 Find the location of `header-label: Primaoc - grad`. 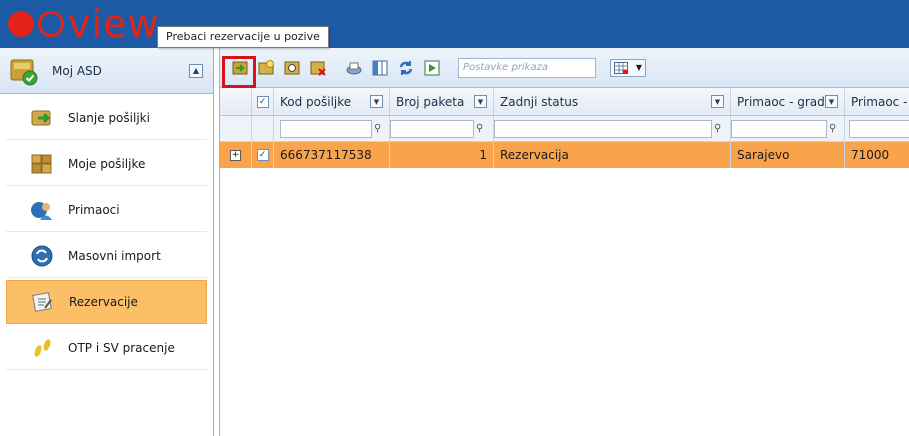

header-label: Primaoc - grad is located at coordinates (781, 101).